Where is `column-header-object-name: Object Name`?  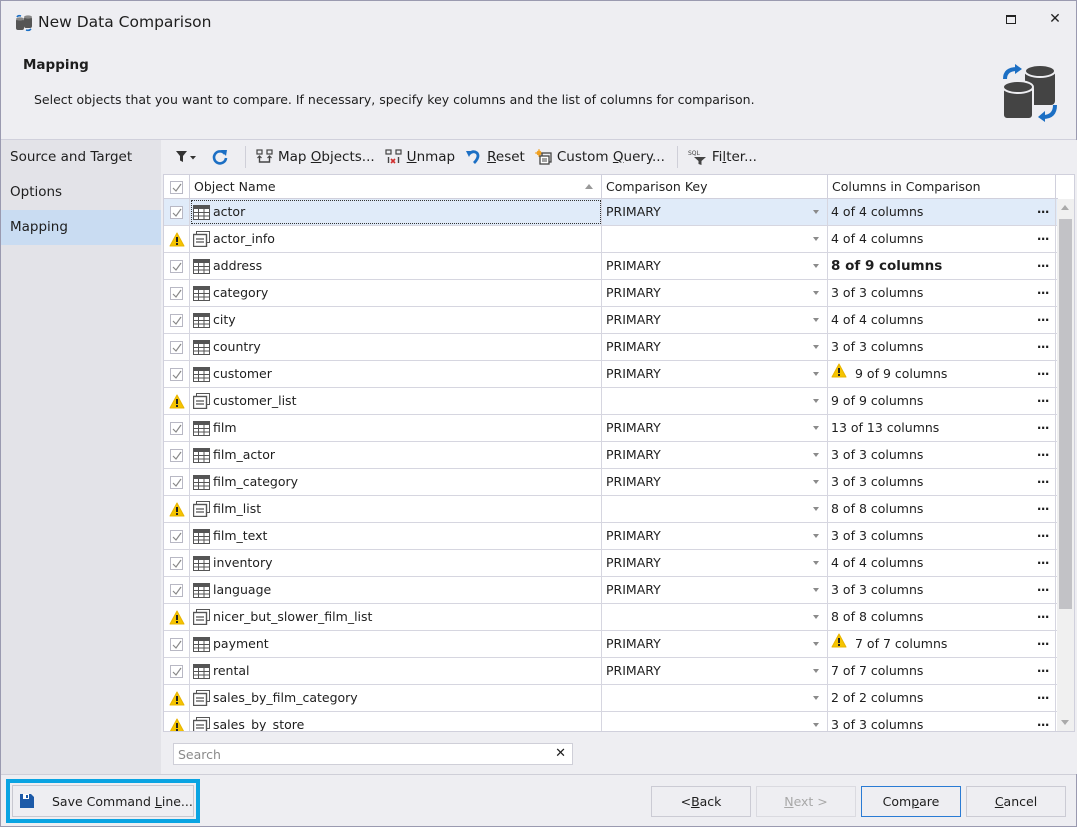 column-header-object-name: Object Name is located at coordinates (396, 187).